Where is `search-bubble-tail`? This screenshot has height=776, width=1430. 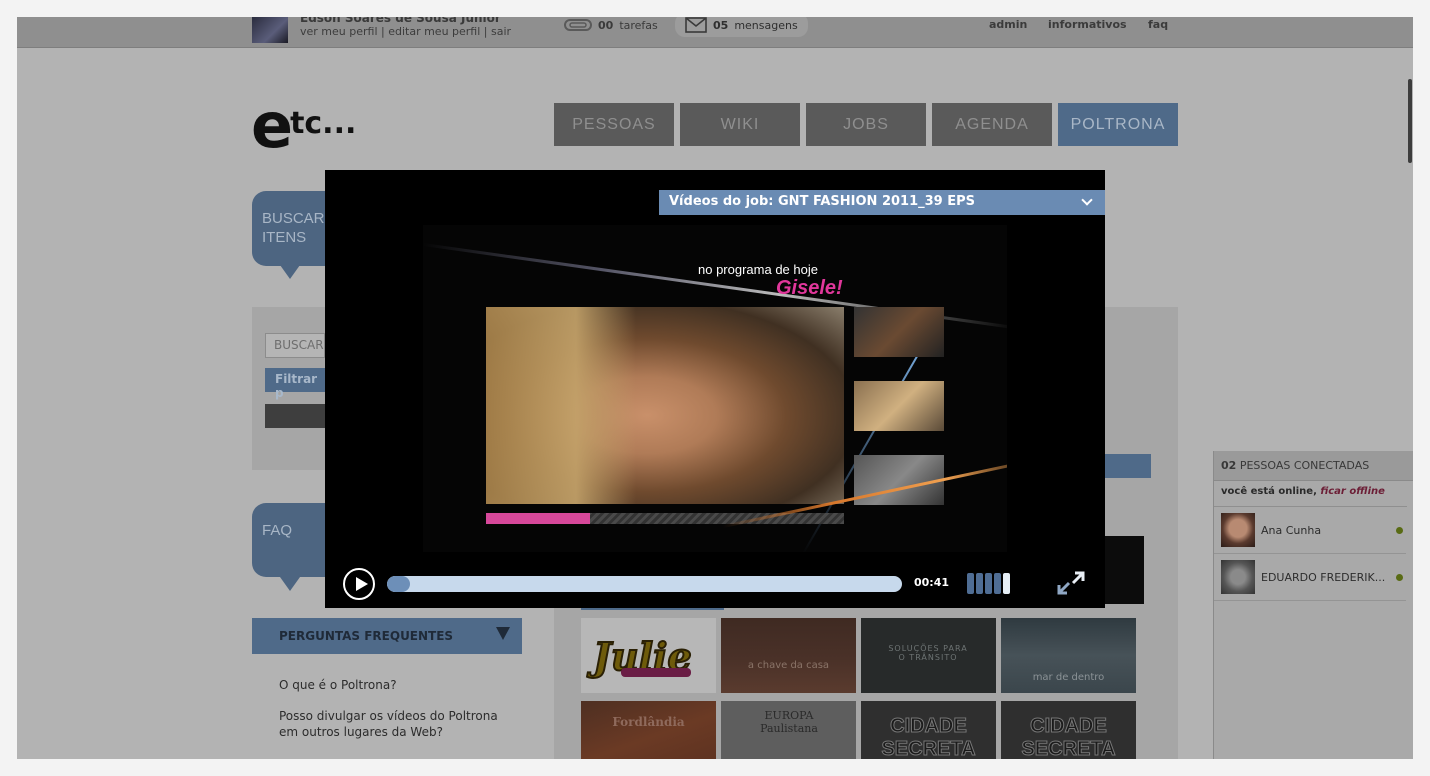
search-bubble-tail is located at coordinates (290, 272).